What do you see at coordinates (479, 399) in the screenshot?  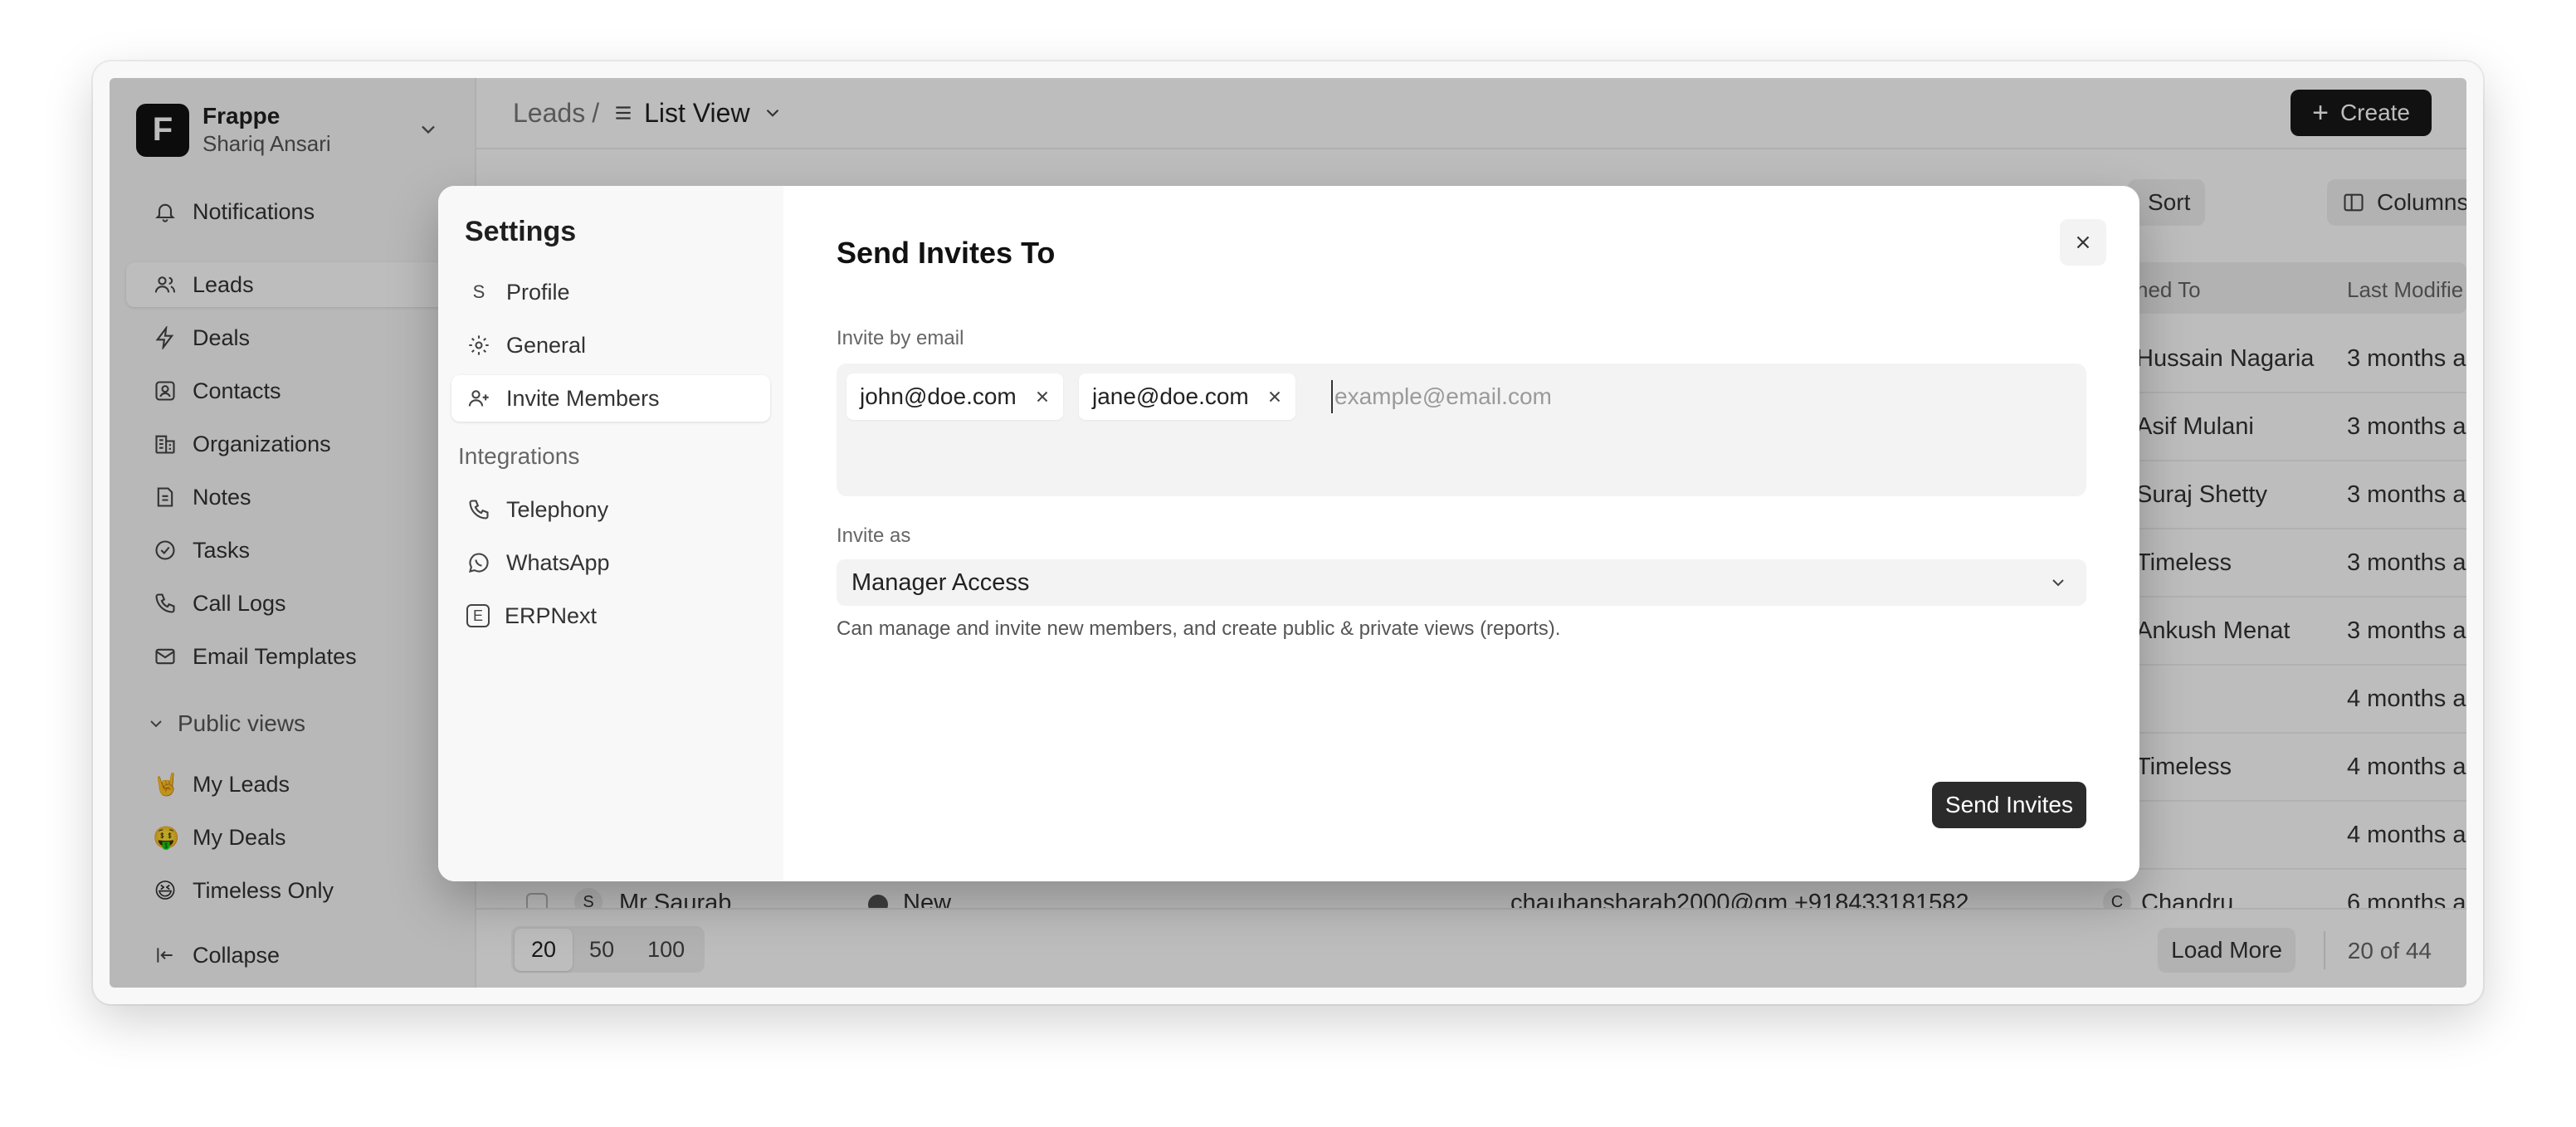 I see `user-plus-icon` at bounding box center [479, 399].